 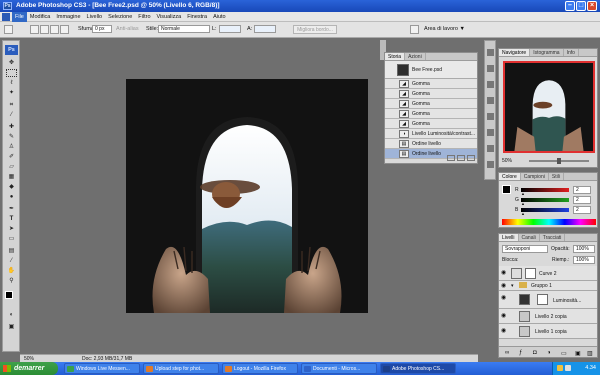 I want to click on new-layer-icon: ▣, so click(x=578, y=353).